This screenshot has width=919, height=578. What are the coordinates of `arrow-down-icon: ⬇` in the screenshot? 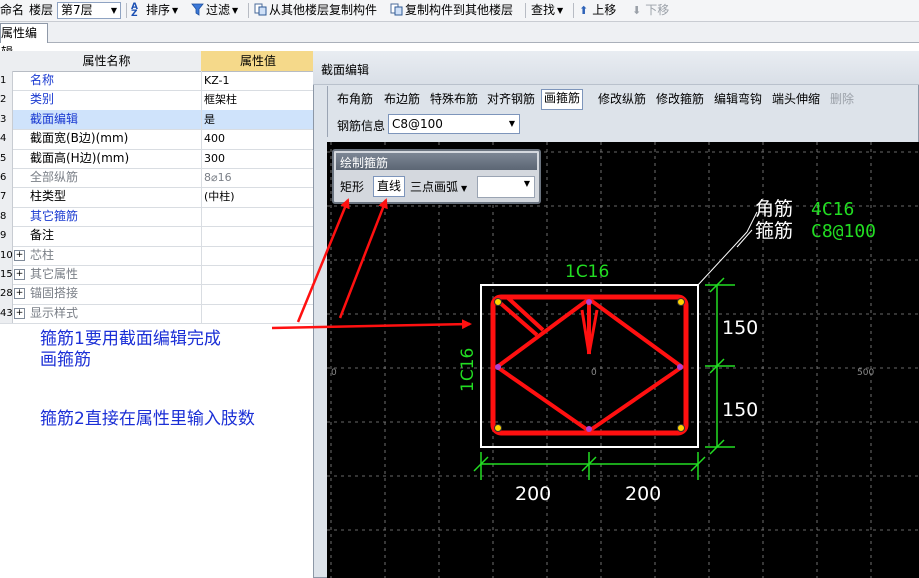 It's located at (637, 10).